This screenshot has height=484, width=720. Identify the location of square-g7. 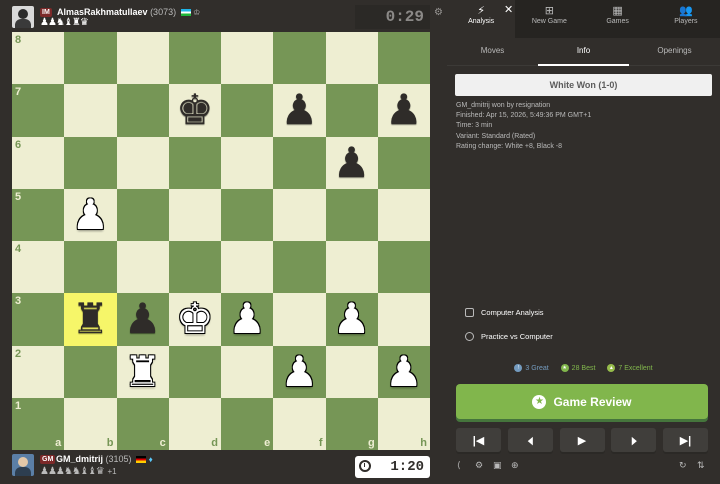
(351, 110).